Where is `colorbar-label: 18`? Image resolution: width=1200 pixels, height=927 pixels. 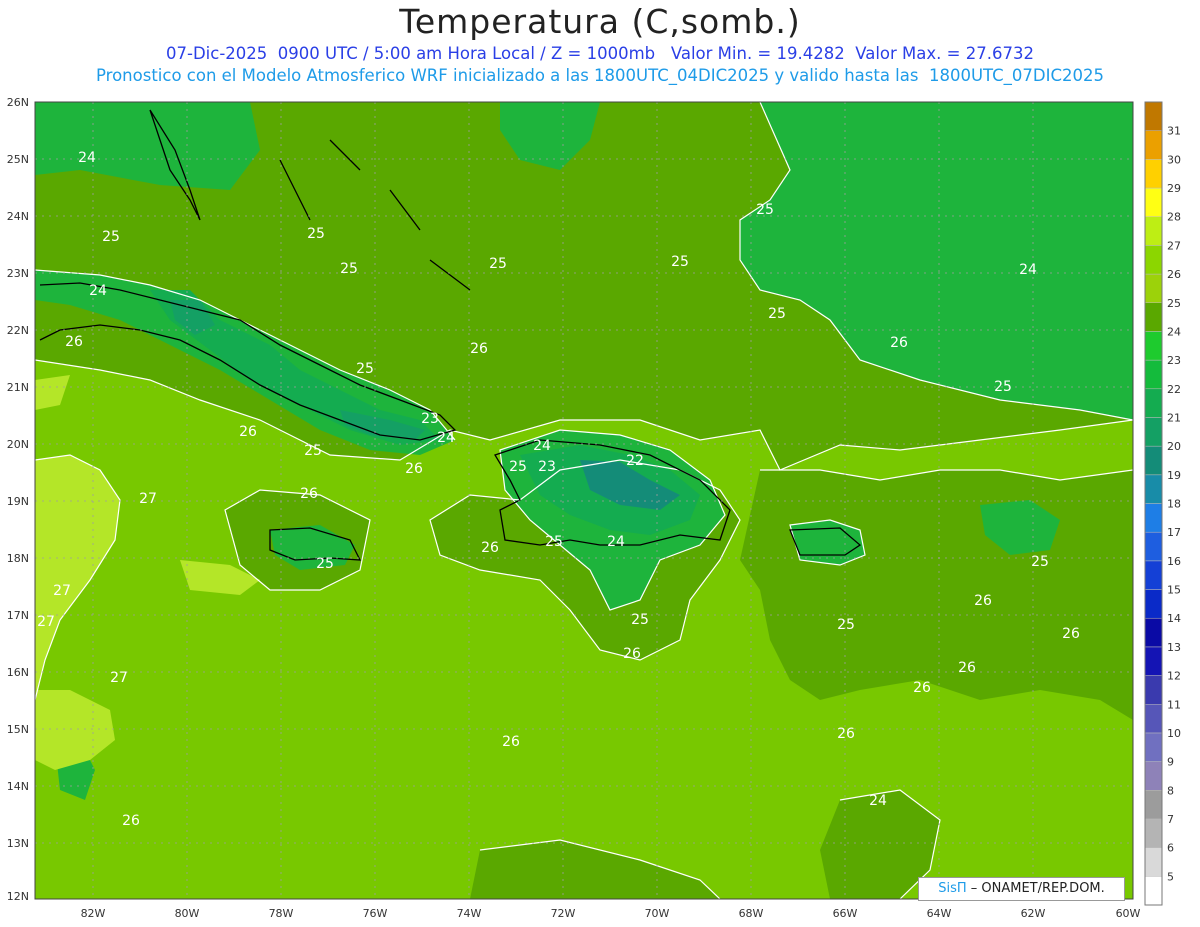
colorbar-label: 18 is located at coordinates (1174, 504).